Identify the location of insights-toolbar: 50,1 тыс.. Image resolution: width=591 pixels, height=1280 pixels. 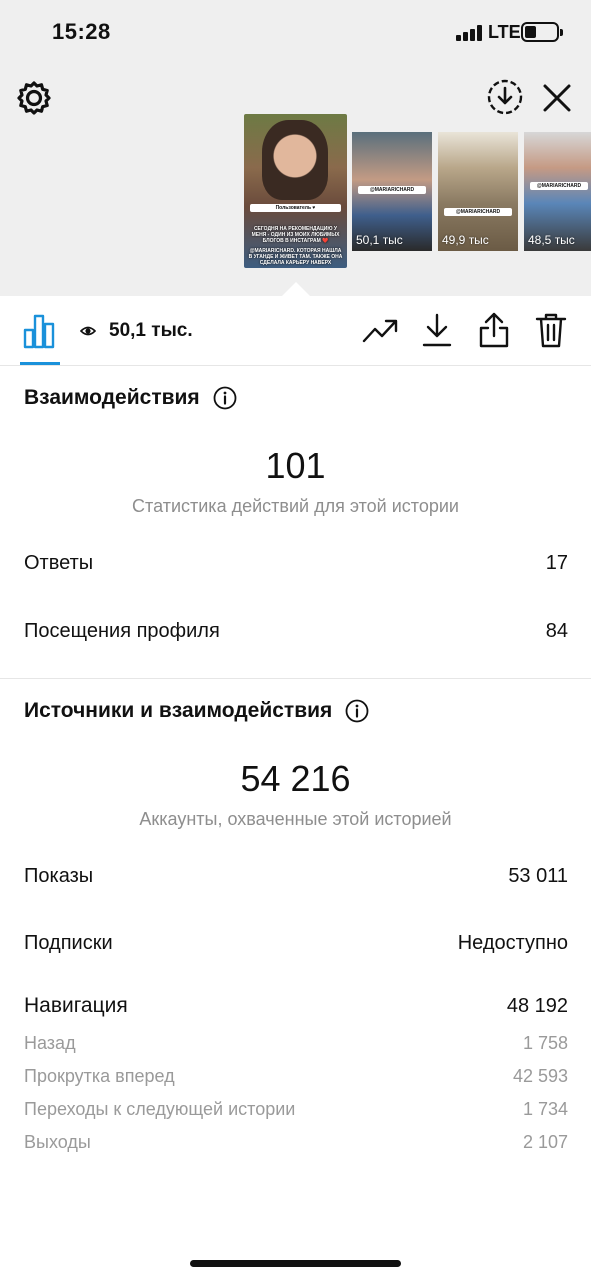
(295, 331).